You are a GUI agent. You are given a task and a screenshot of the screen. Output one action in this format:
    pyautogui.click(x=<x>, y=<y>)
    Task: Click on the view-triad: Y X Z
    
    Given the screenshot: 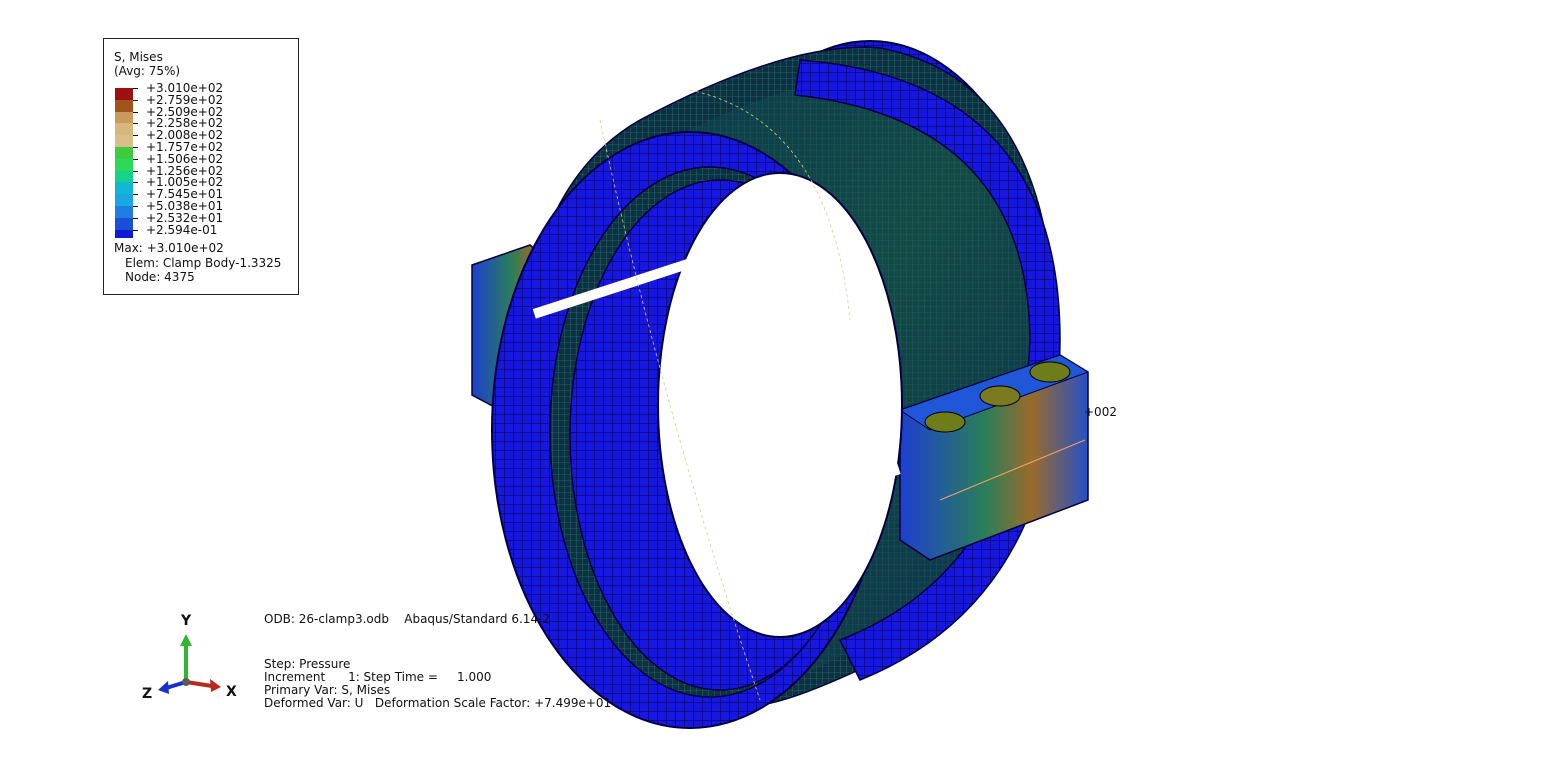 What is the action you would take?
    pyautogui.click(x=193, y=657)
    